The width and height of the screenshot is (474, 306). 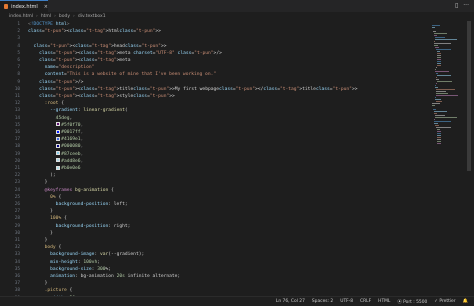 What do you see at coordinates (465, 301) in the screenshot?
I see `bell-icon: 🔔` at bounding box center [465, 301].